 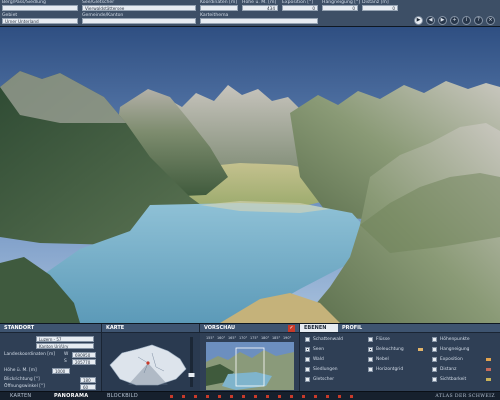 I want to click on winkel-input: 60, so click(x=88, y=387).